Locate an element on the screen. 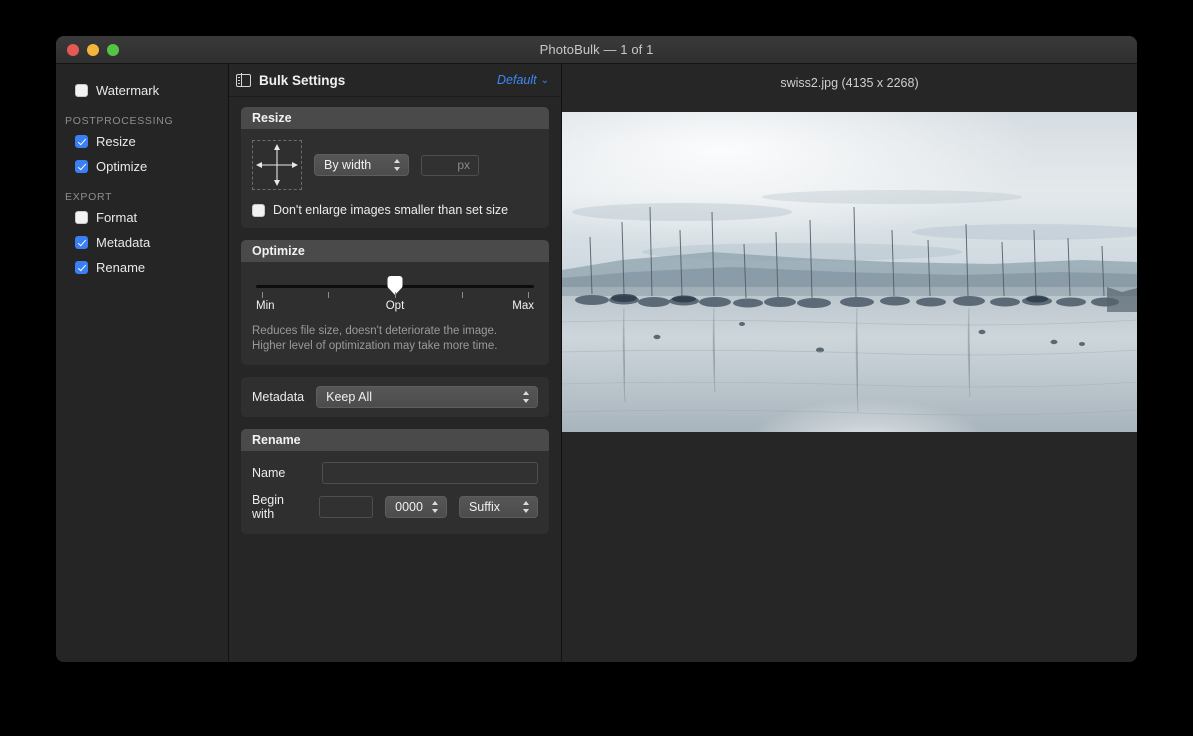 The width and height of the screenshot is (1193, 736). sidebar-item-rename: Rename is located at coordinates (142, 267).